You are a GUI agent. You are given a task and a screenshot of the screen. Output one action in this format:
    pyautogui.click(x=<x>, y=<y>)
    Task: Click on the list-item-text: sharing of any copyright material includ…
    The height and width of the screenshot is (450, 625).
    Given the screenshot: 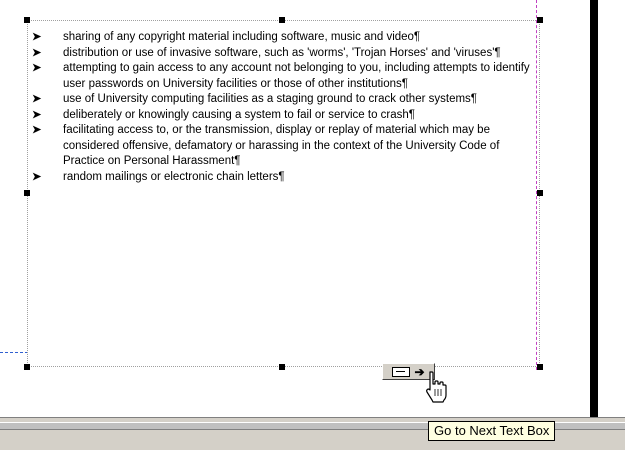 What is the action you would take?
    pyautogui.click(x=242, y=37)
    